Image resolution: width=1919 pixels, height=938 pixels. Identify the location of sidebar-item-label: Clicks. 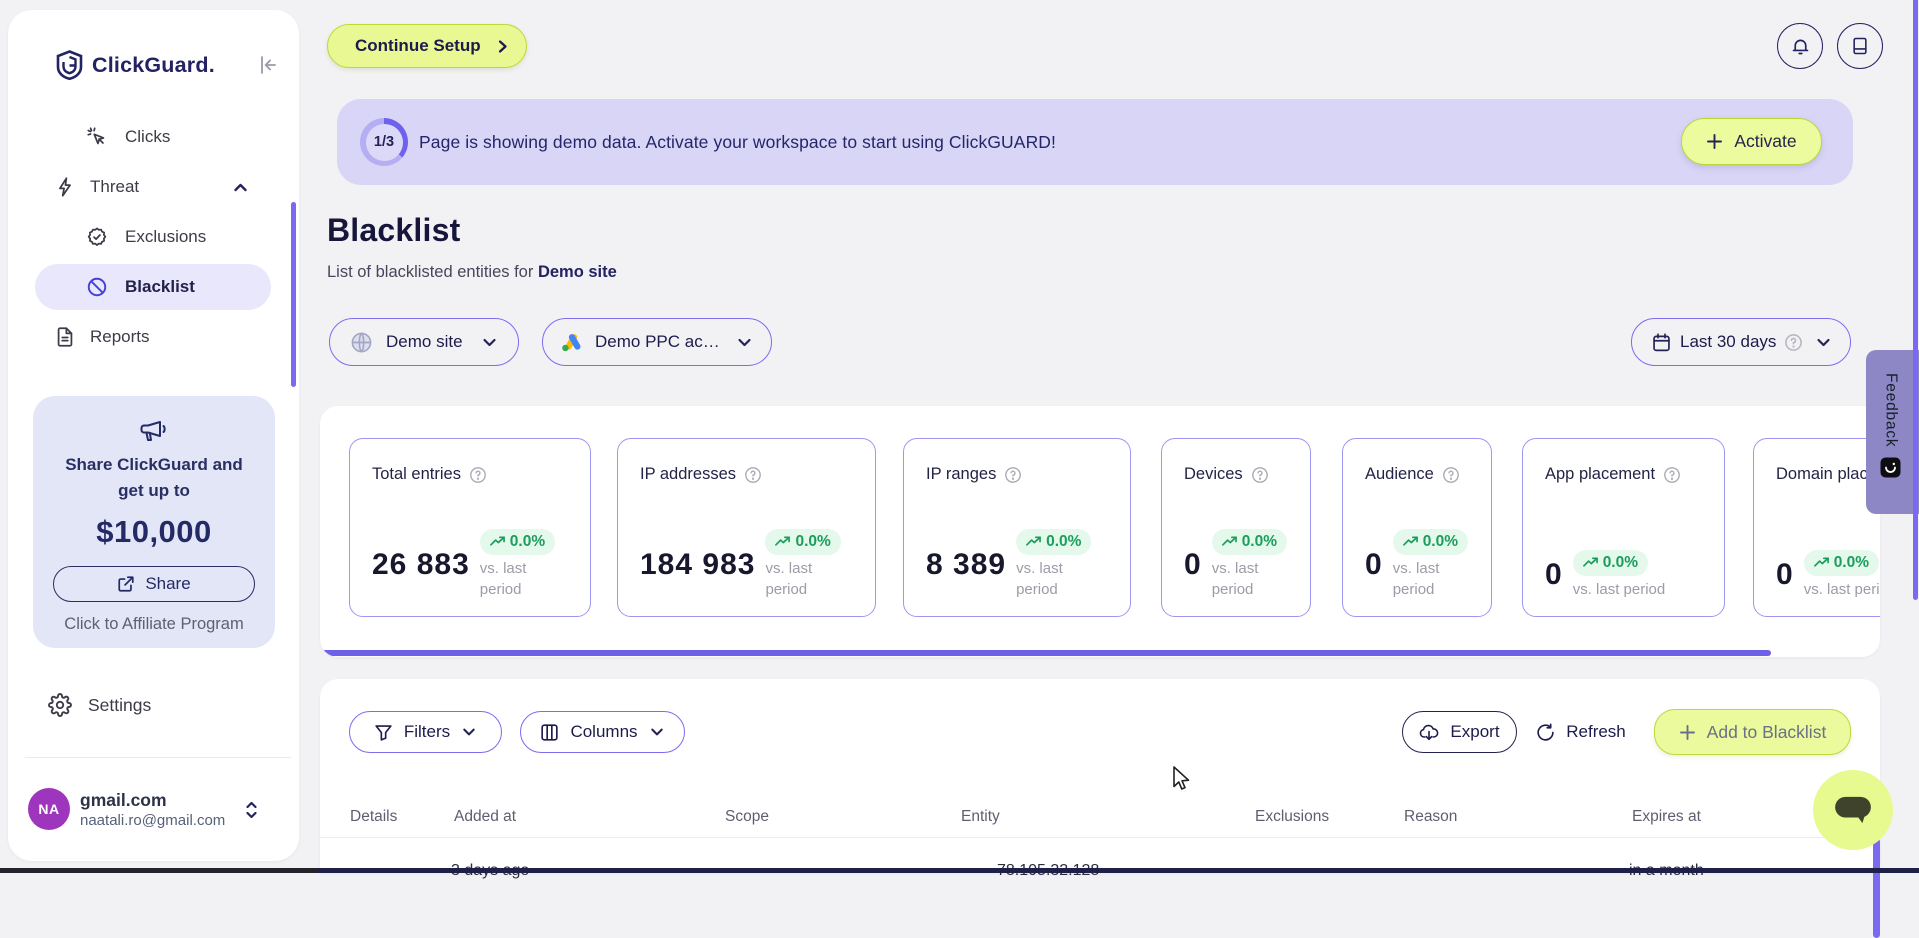
(148, 136).